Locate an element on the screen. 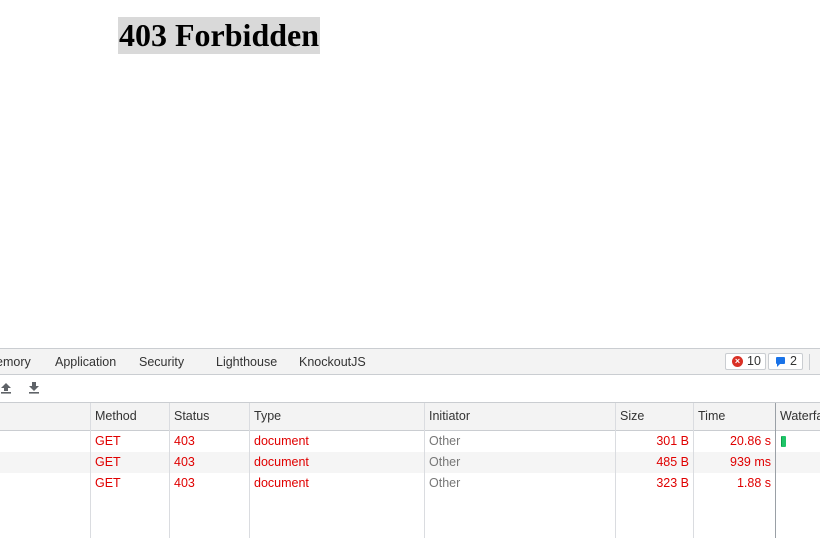 This screenshot has width=820, height=538. message-icon is located at coordinates (780, 362).